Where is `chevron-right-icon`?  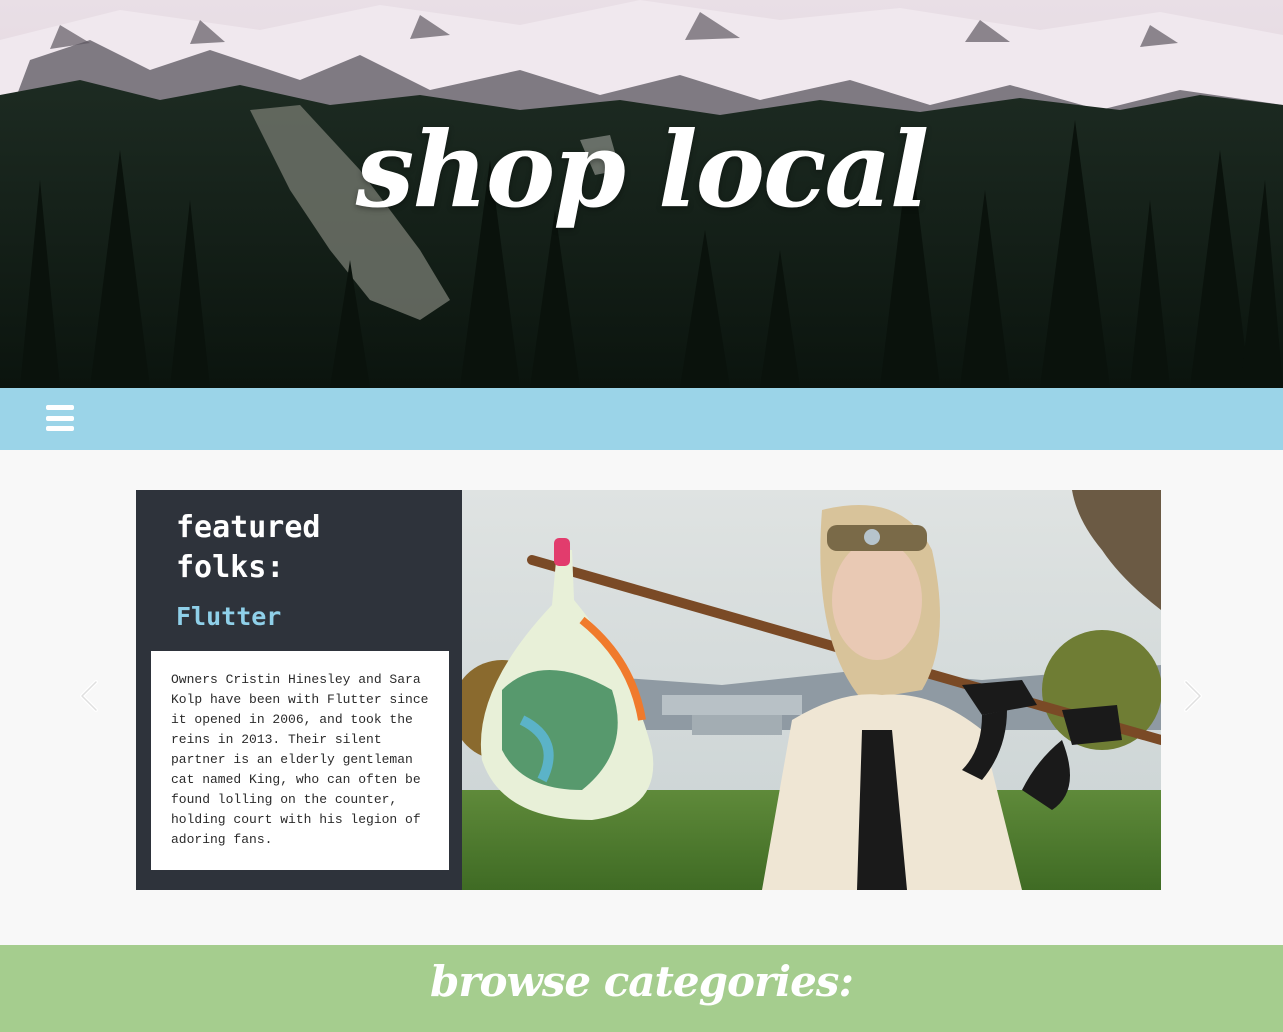 chevron-right-icon is located at coordinates (1193, 696).